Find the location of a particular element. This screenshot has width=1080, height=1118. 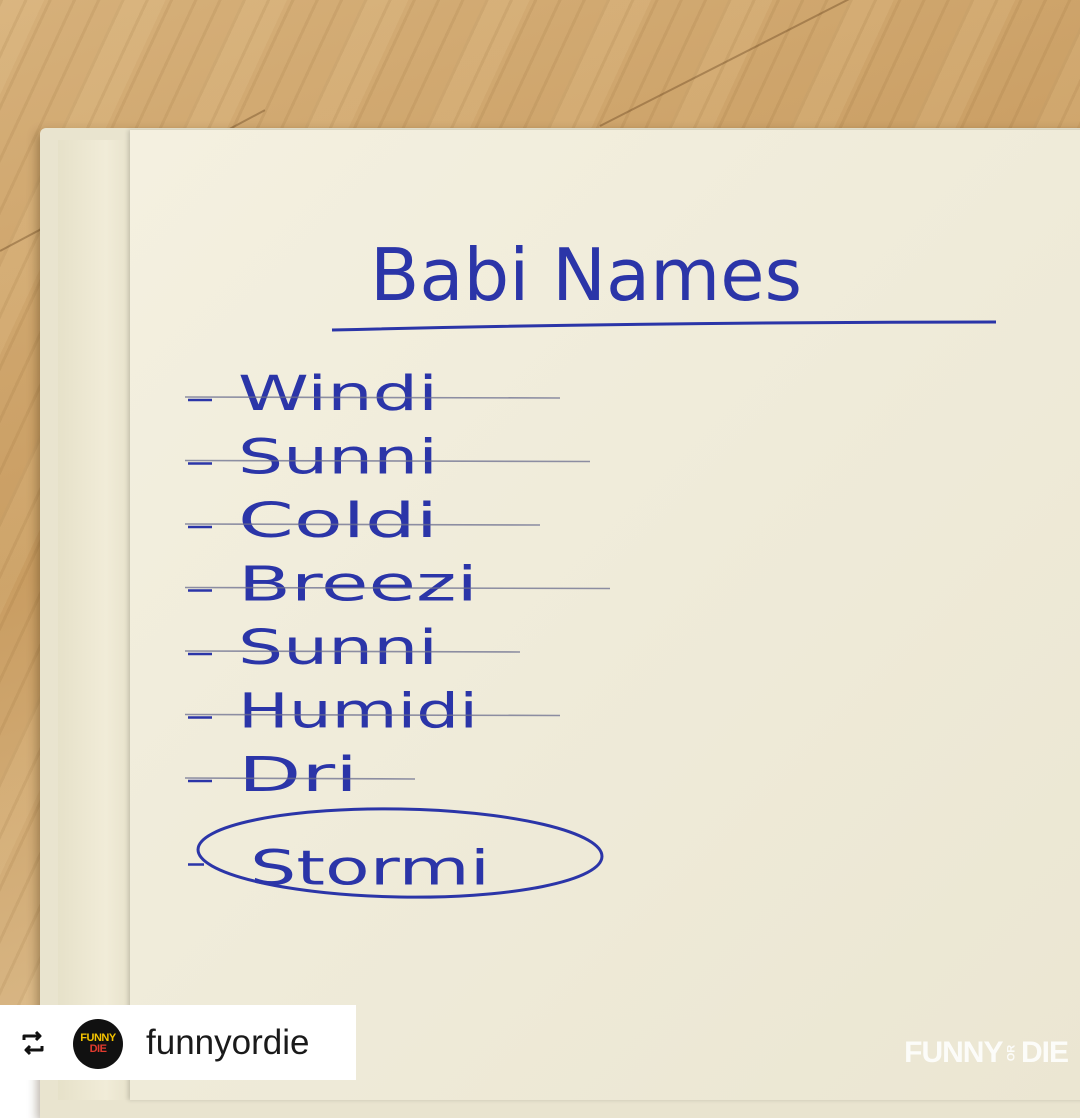

list-item-name: Coldi is located at coordinates (338, 521).